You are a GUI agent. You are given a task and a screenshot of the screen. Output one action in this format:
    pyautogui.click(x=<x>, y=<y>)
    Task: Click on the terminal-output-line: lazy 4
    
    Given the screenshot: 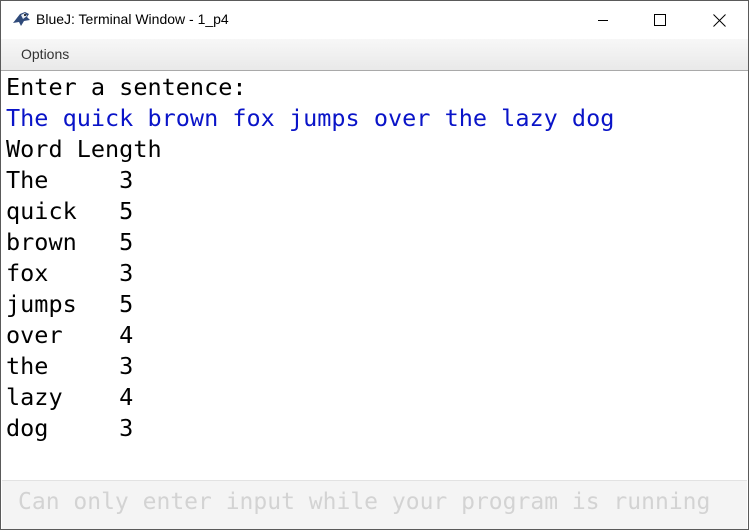 What is the action you would take?
    pyautogui.click(x=70, y=397)
    